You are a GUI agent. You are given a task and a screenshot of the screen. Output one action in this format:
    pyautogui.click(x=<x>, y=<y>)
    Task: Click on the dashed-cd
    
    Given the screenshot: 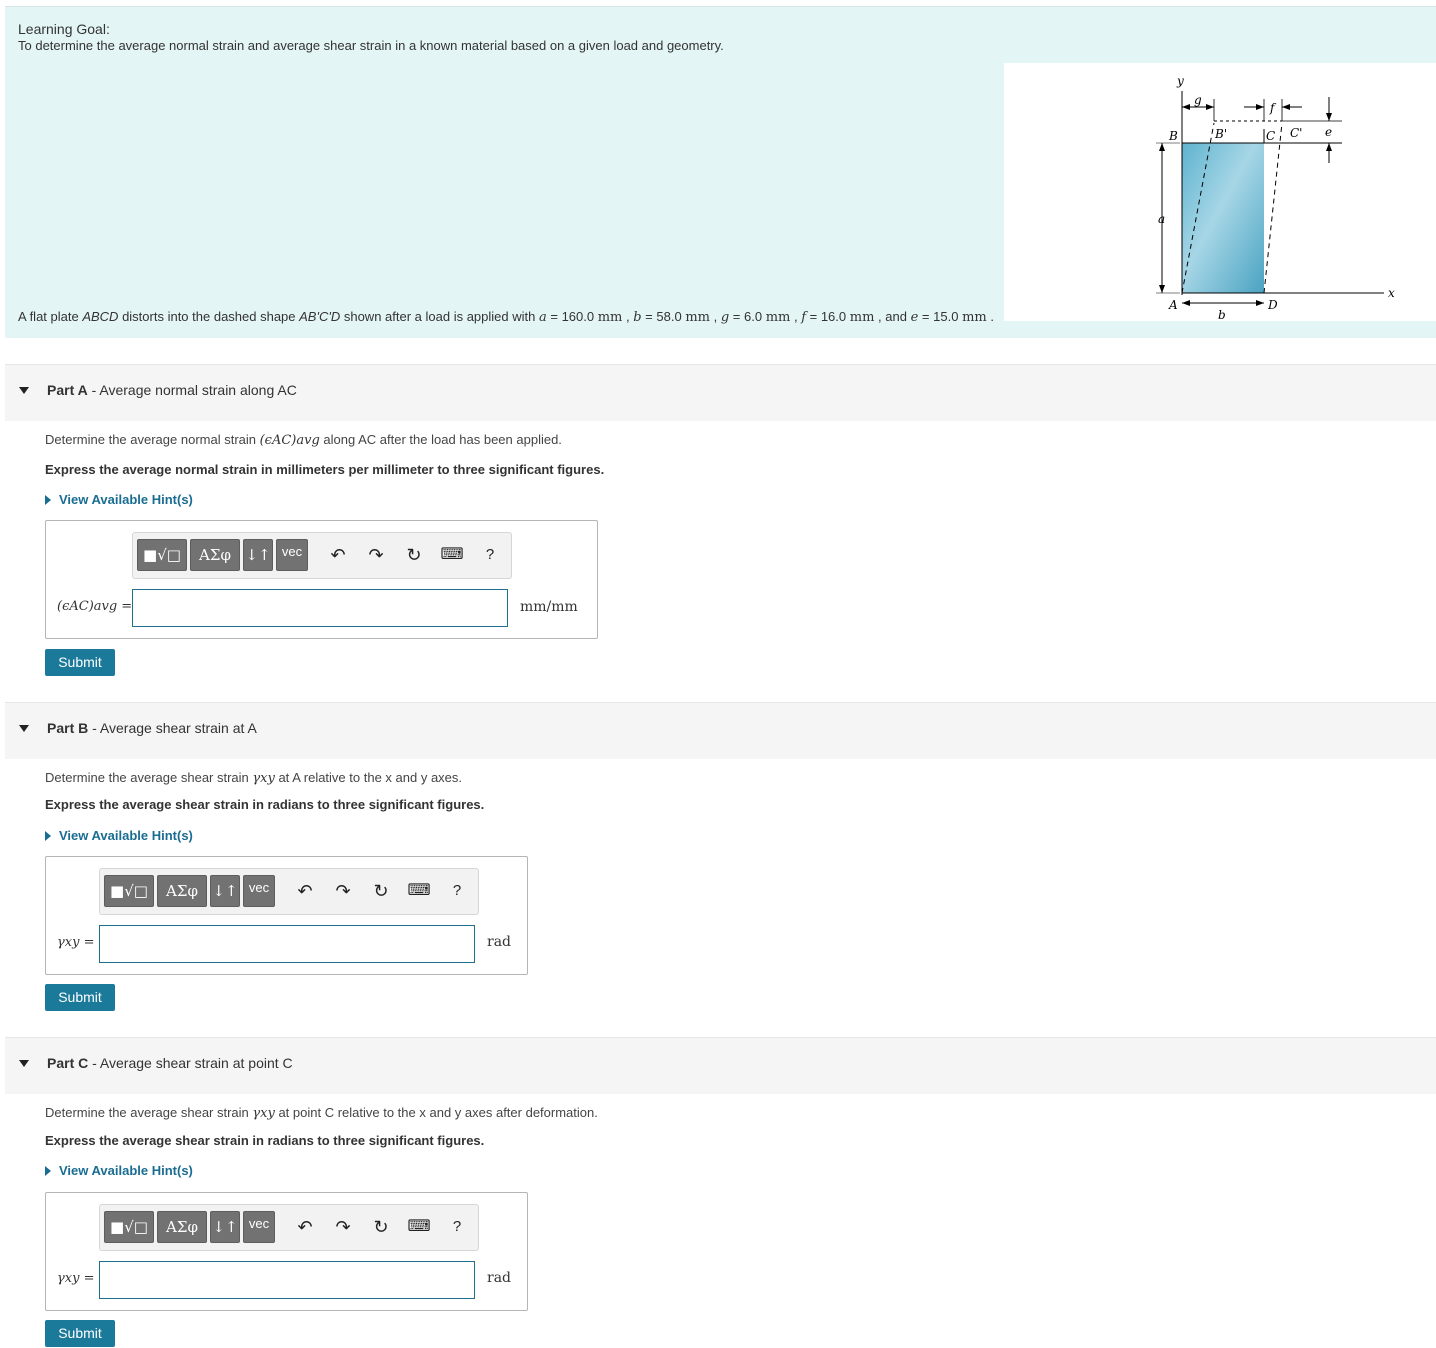 What is the action you would take?
    pyautogui.click(x=1273, y=208)
    